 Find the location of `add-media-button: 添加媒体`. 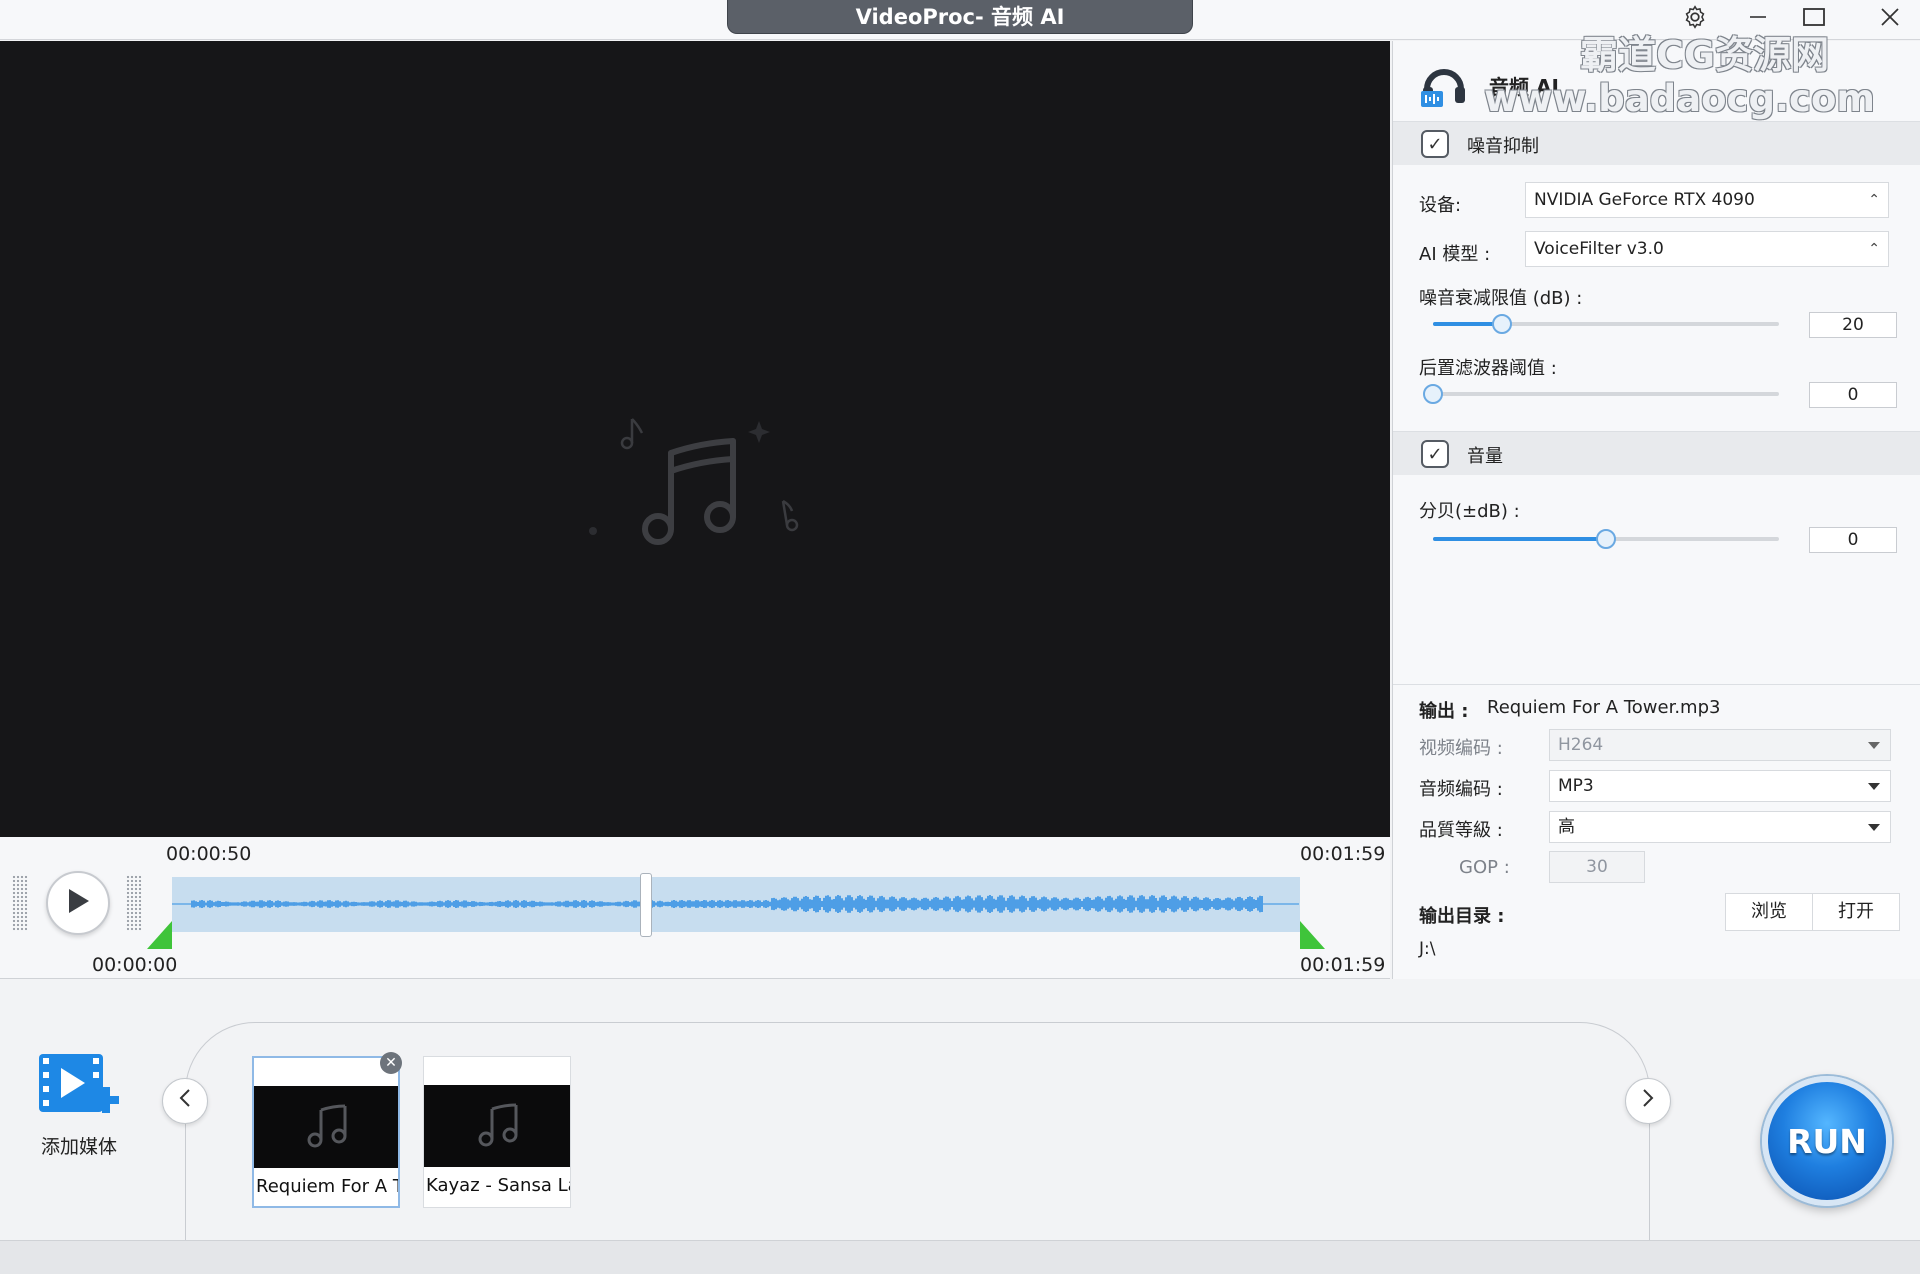

add-media-button: 添加媒体 is located at coordinates (79, 1105).